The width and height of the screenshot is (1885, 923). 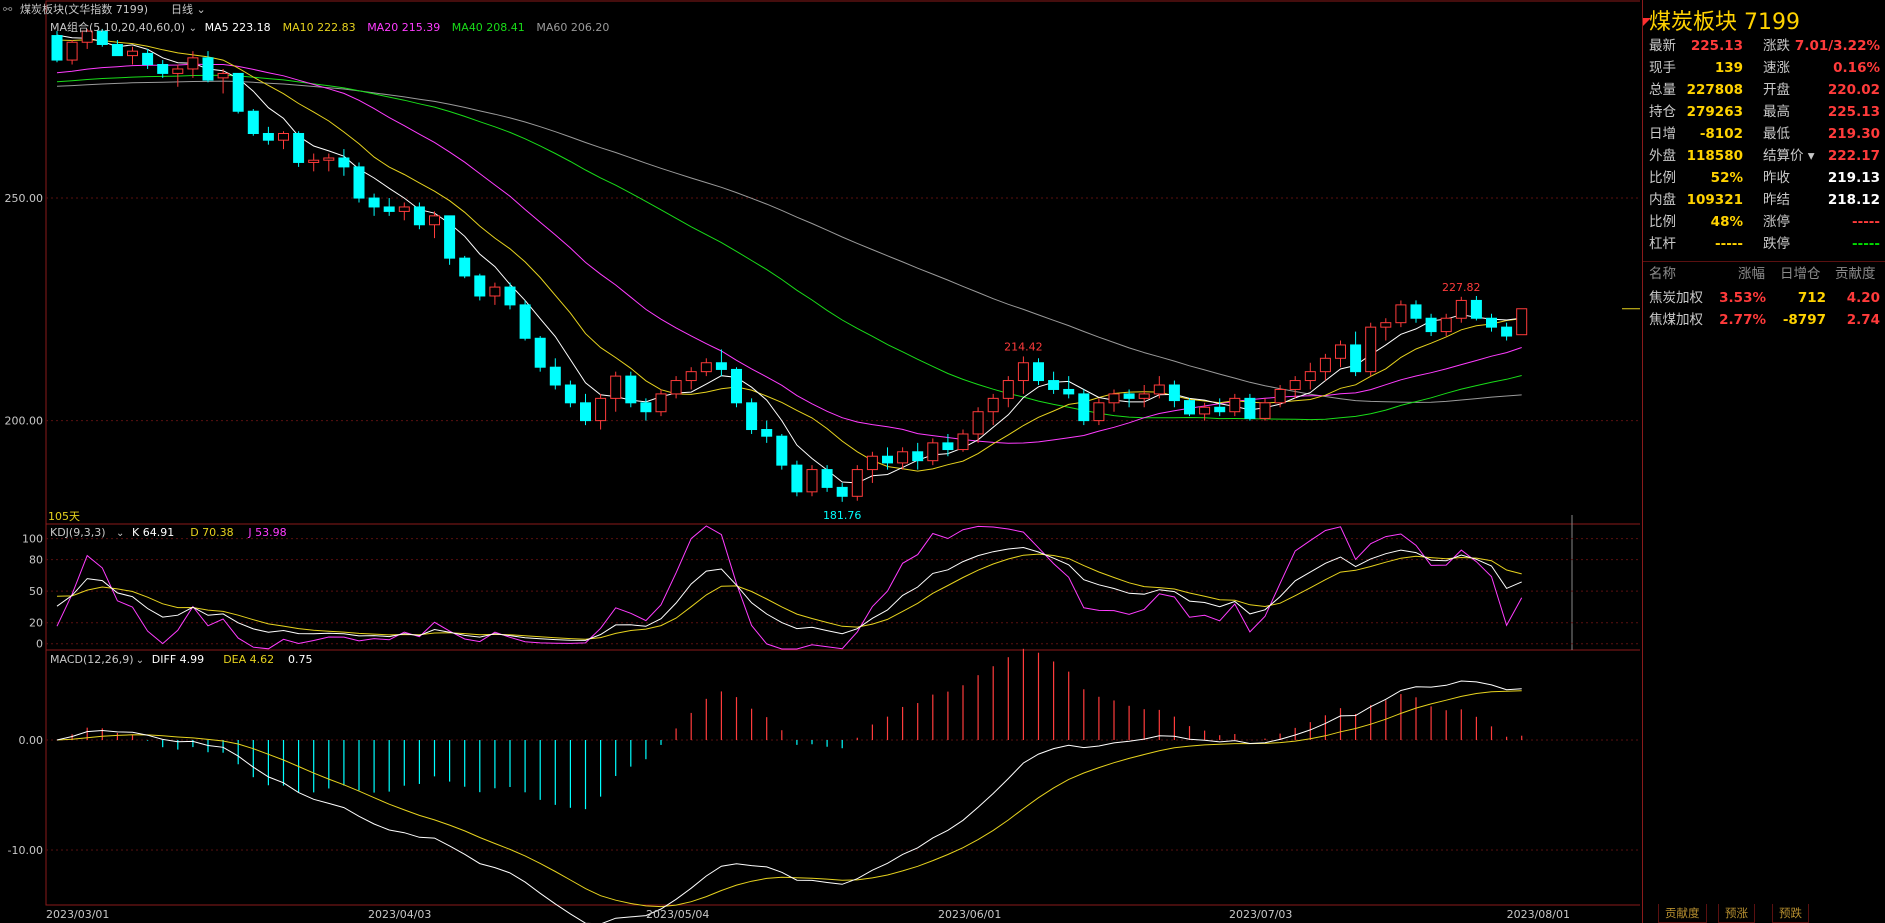 I want to click on quote-label: 涨跌, so click(x=1776, y=46).